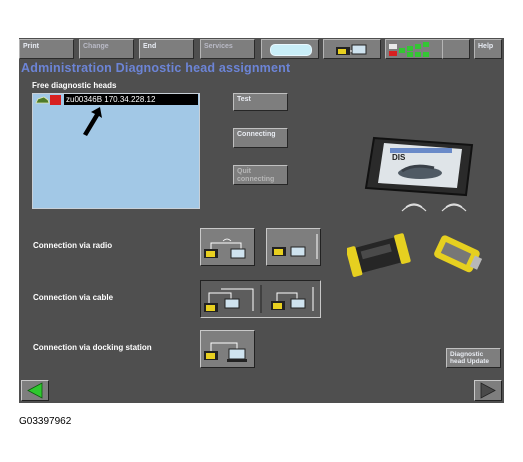 The width and height of the screenshot is (523, 462). I want to click on back-arrow-icon, so click(35, 390).